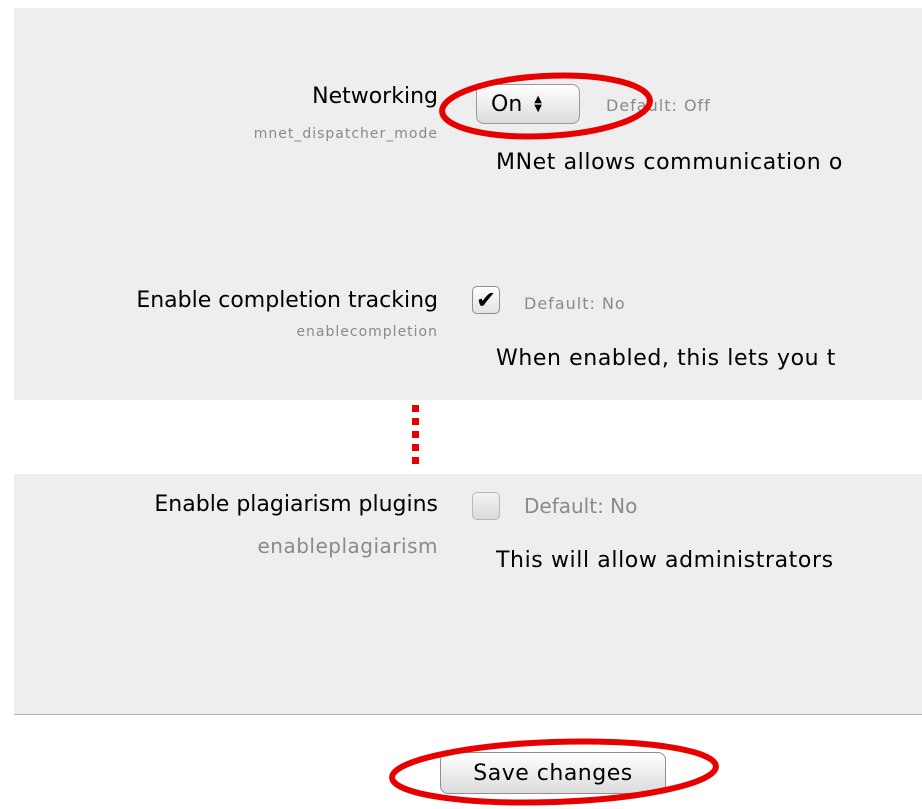 The height and width of the screenshot is (809, 922). What do you see at coordinates (538, 104) in the screenshot?
I see `chevron-up-down-icon: ▲ ▼` at bounding box center [538, 104].